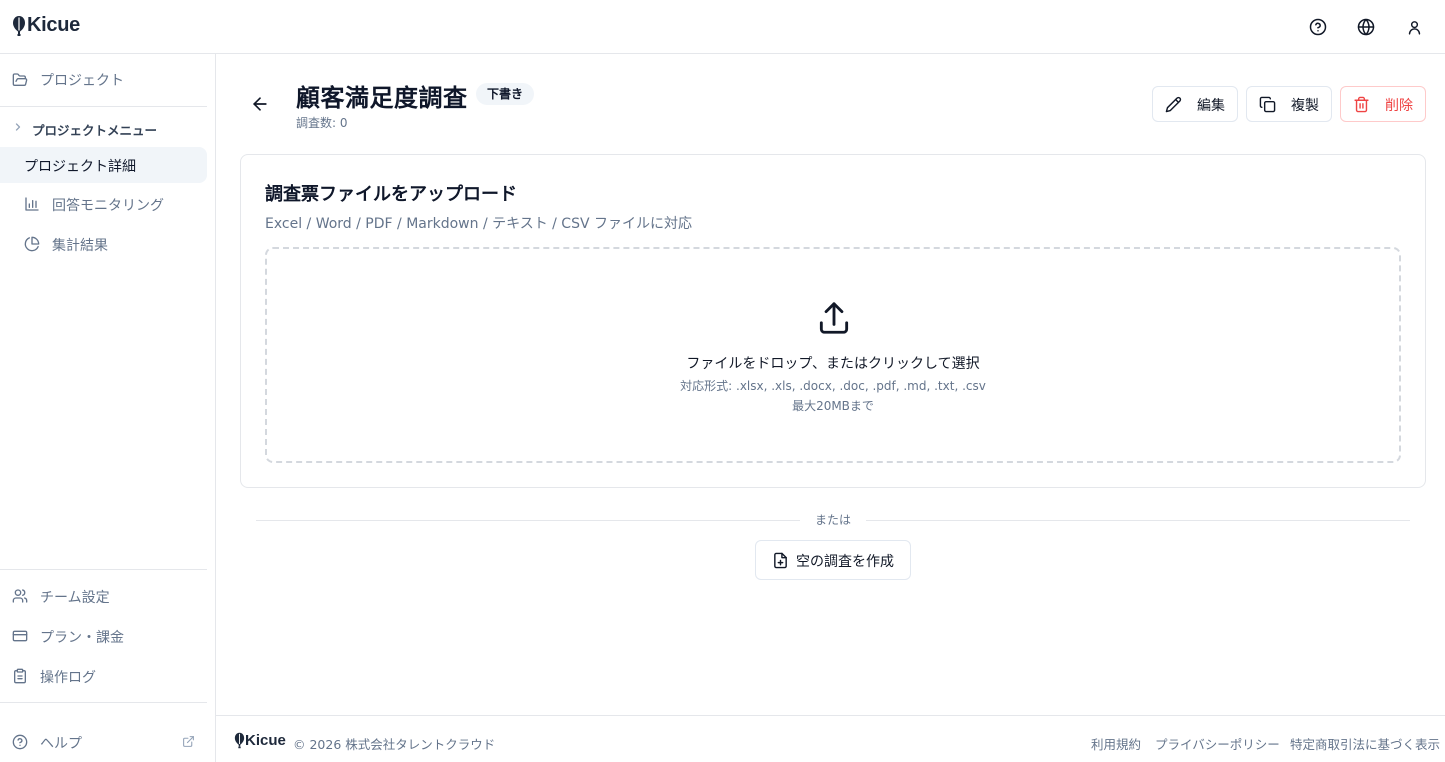 The height and width of the screenshot is (762, 1445). What do you see at coordinates (1138, 520) in the screenshot?
I see `or-divider-right` at bounding box center [1138, 520].